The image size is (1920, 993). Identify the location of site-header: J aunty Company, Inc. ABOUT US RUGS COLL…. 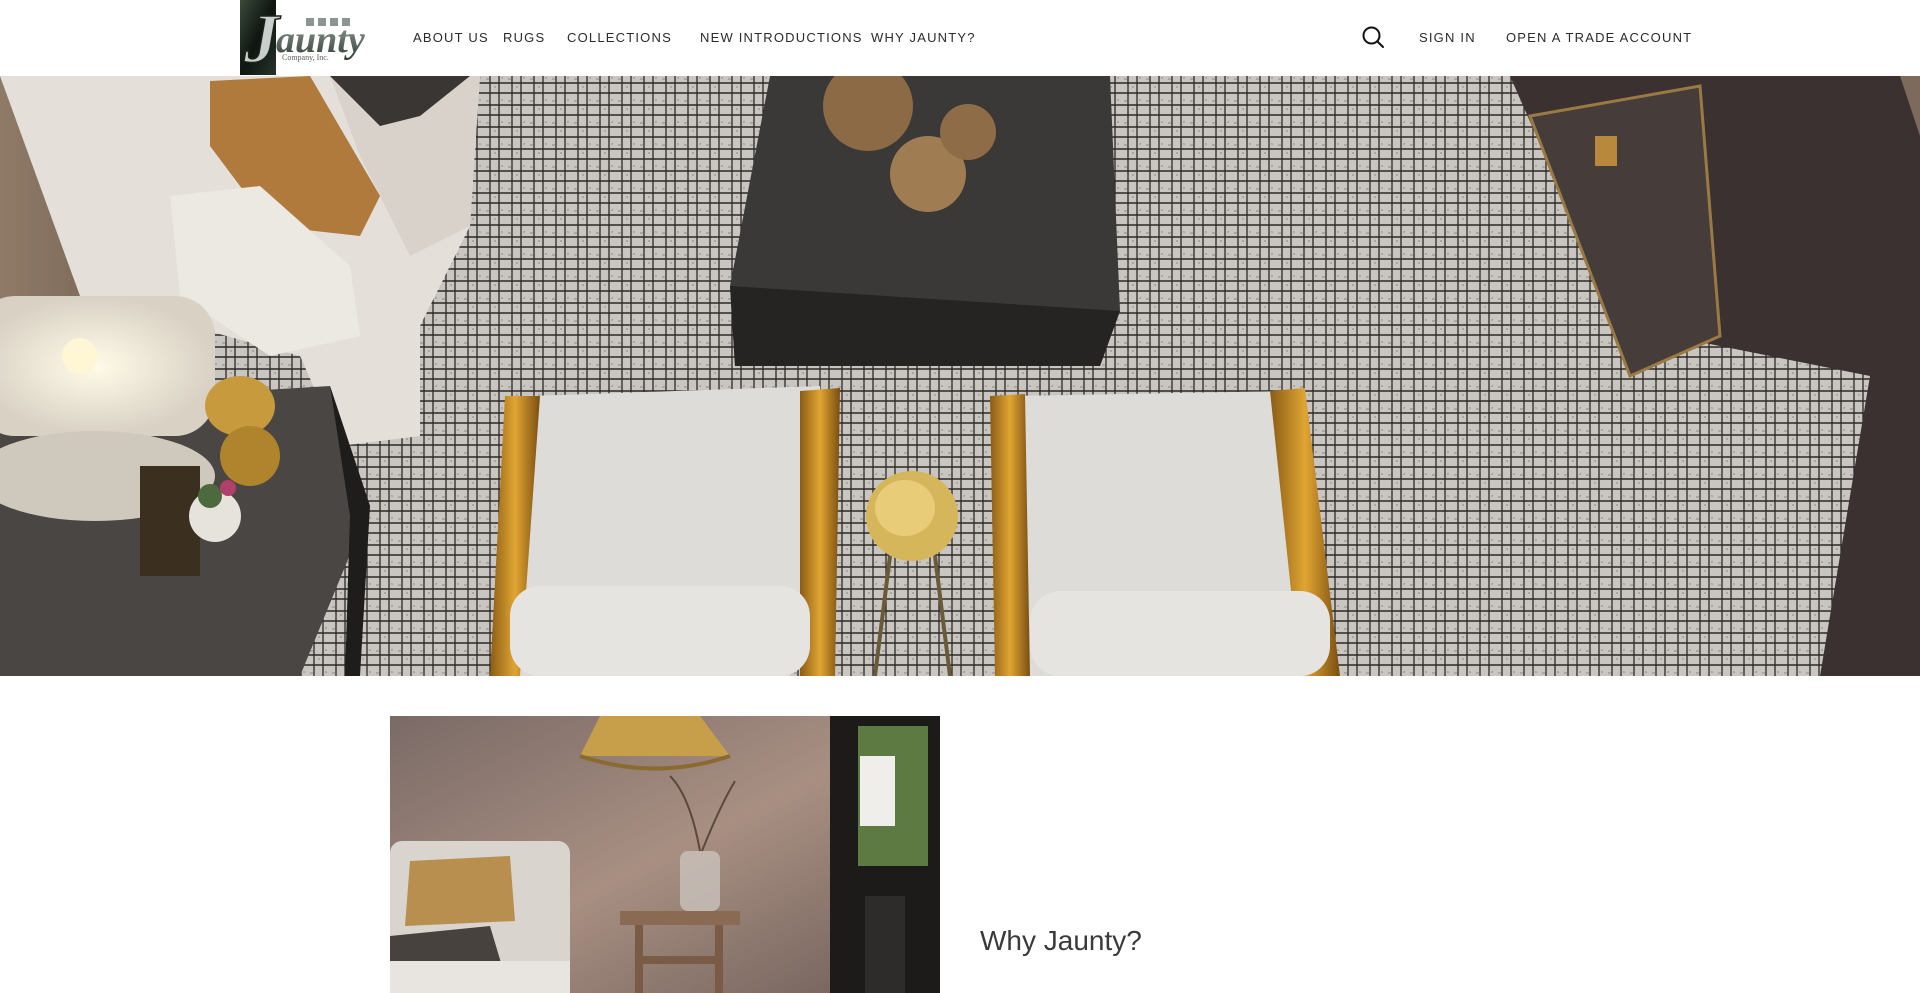
(960, 38).